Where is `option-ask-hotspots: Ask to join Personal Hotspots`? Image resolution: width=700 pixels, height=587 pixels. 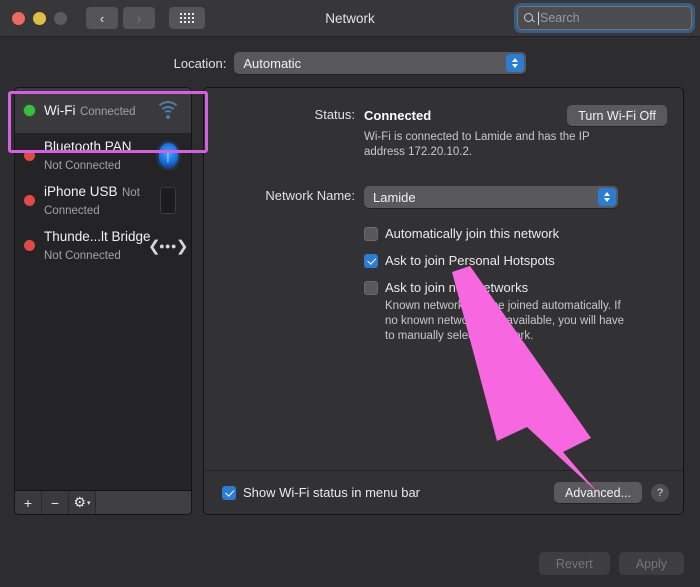
option-ask-hotspots: Ask to join Personal Hotspots is located at coordinates (515, 261).